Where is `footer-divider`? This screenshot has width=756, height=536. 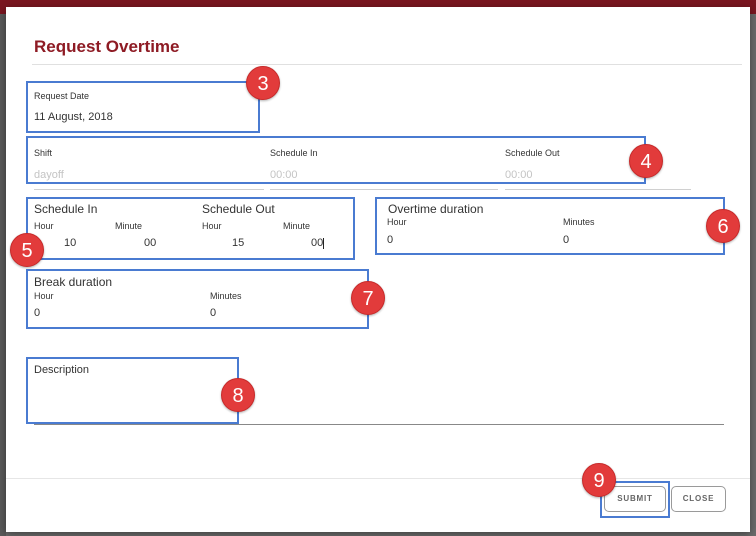
footer-divider is located at coordinates (378, 478).